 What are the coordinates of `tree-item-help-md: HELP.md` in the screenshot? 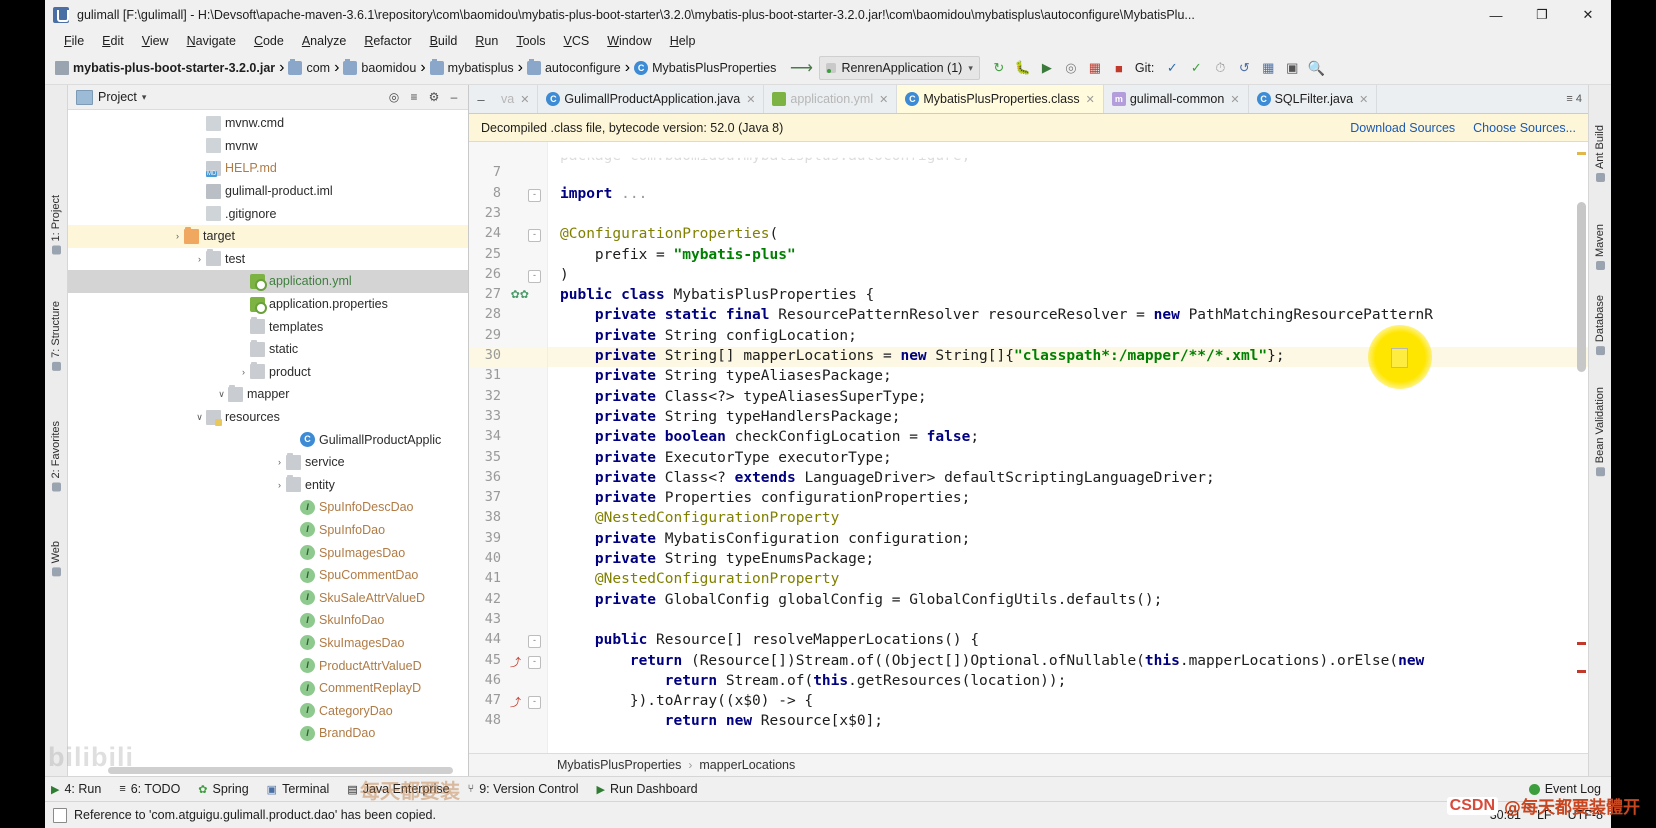 It's located at (268, 168).